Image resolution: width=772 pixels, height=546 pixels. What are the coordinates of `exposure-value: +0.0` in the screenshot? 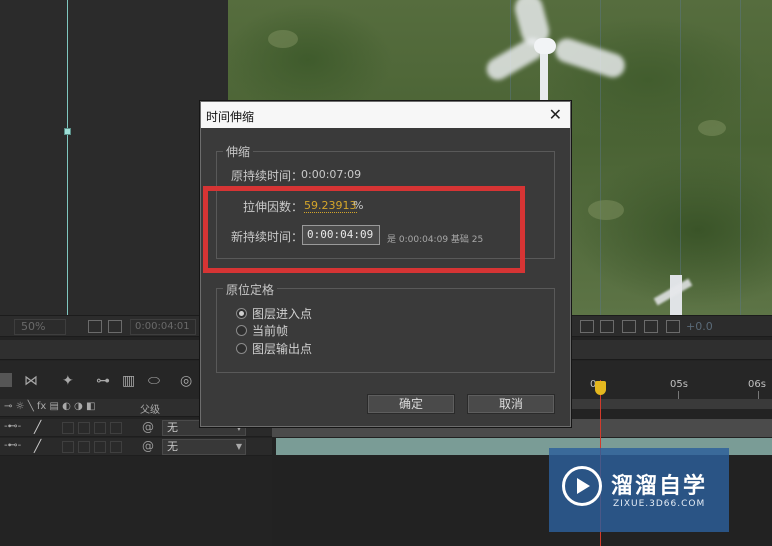 It's located at (699, 326).